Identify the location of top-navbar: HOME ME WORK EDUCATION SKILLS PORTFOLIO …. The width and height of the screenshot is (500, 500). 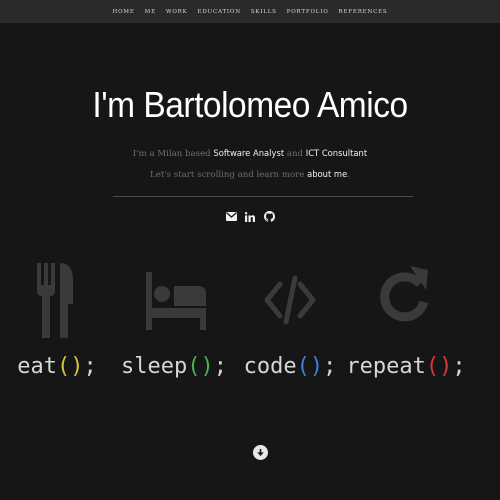
(250, 11).